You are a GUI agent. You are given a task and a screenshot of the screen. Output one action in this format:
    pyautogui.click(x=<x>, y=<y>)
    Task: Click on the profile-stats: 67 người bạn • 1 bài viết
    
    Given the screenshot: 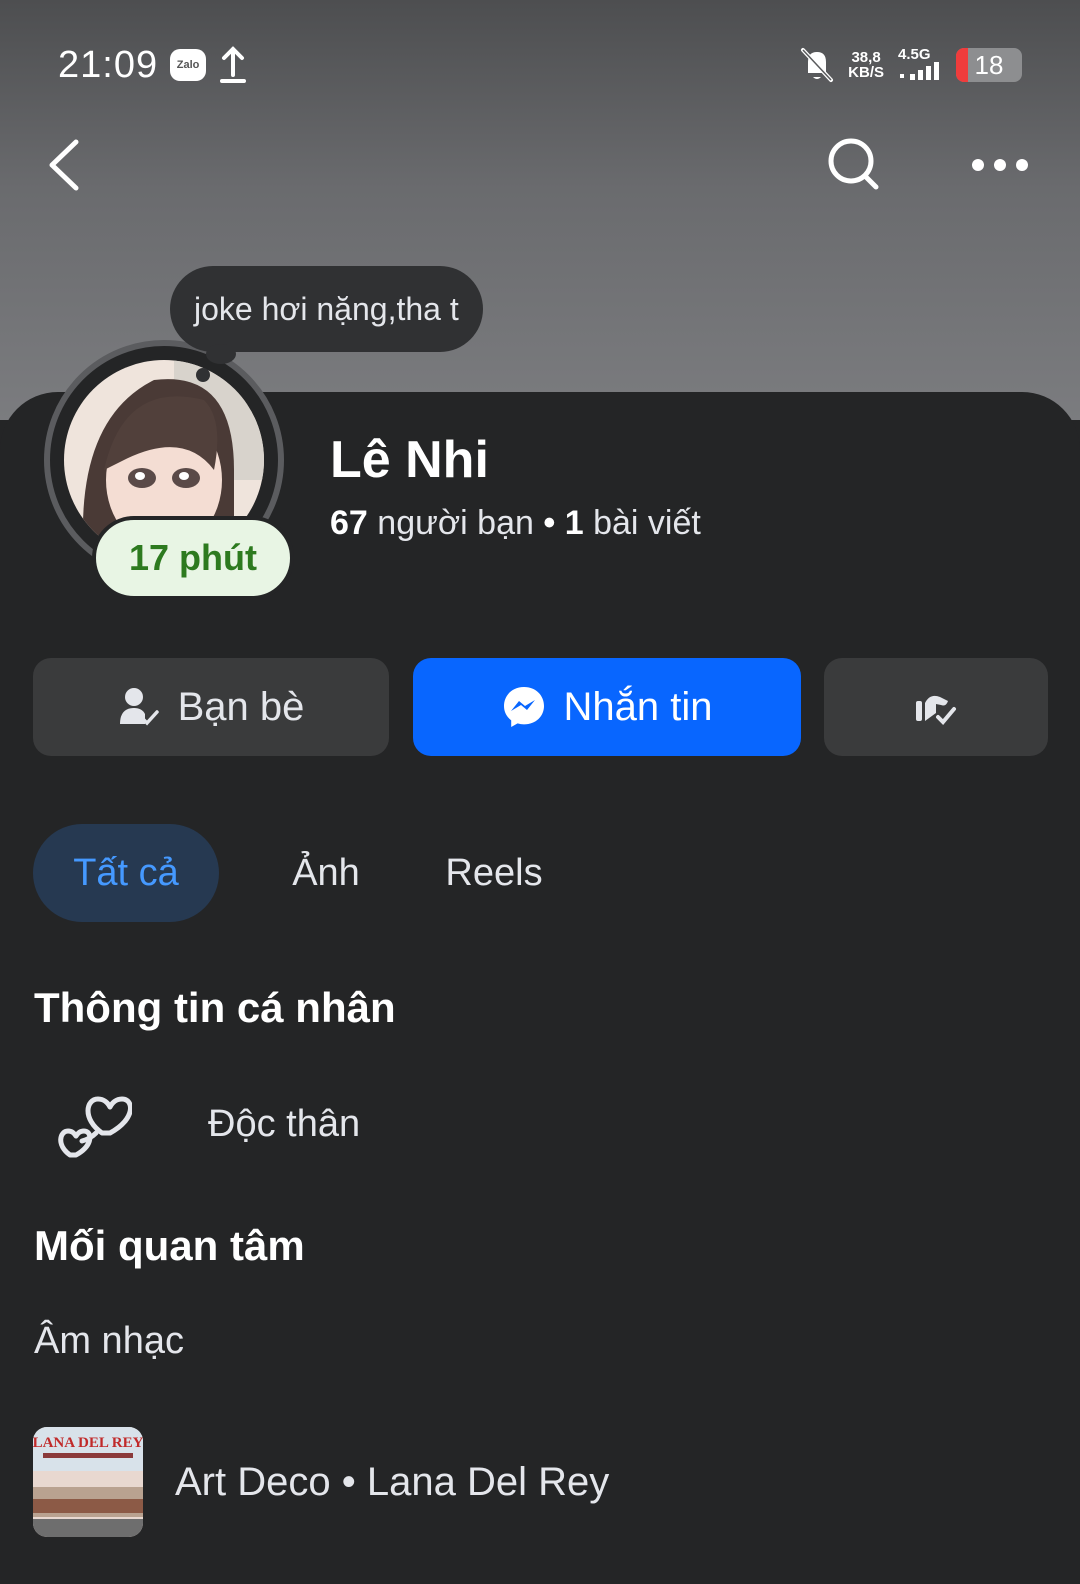 What is the action you would take?
    pyautogui.click(x=515, y=523)
    